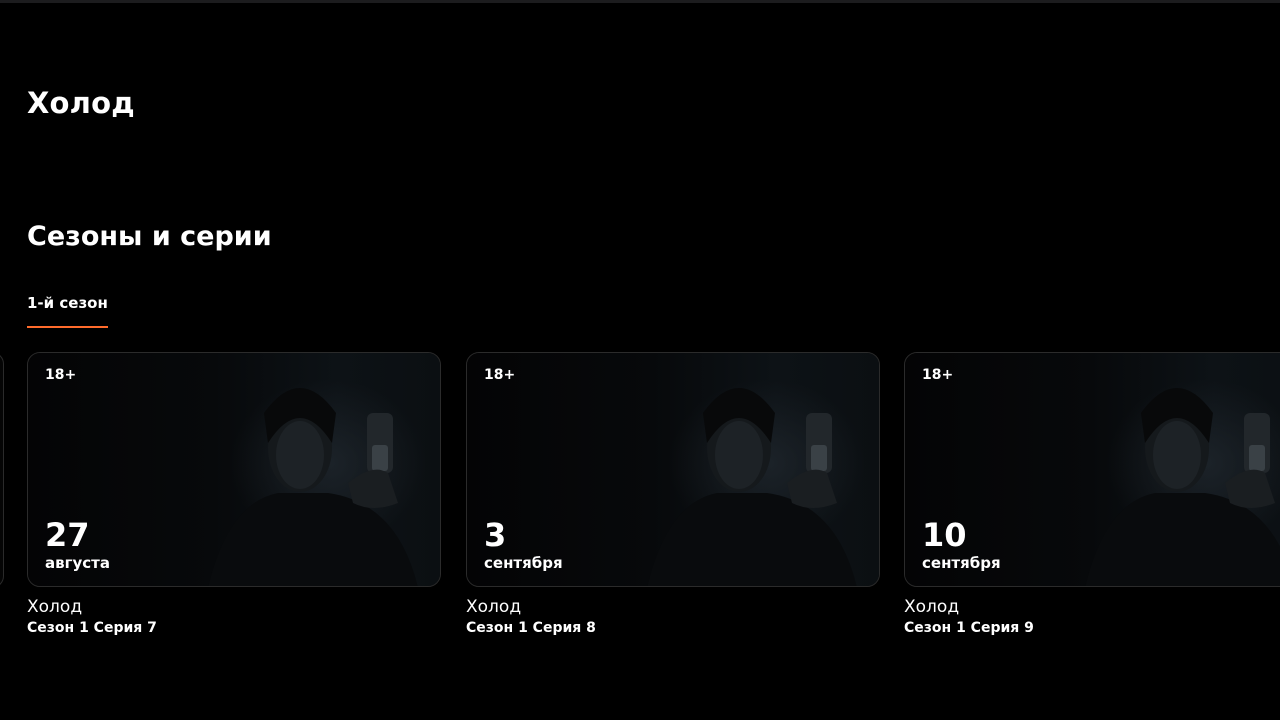 The image size is (1280, 720). Describe the element at coordinates (640, 1) in the screenshot. I see `top-divider` at that location.